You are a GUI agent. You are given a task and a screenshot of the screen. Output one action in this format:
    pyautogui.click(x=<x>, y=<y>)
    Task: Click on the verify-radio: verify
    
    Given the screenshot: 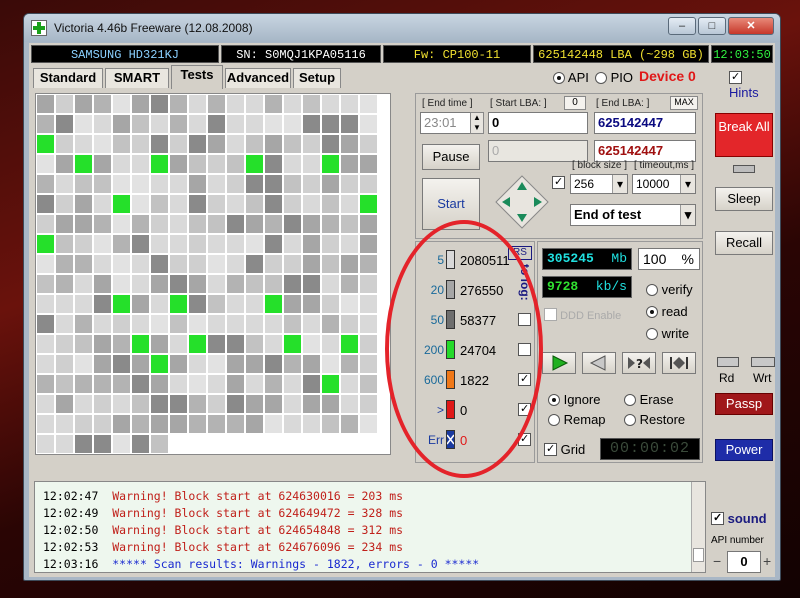 What is the action you would take?
    pyautogui.click(x=669, y=289)
    